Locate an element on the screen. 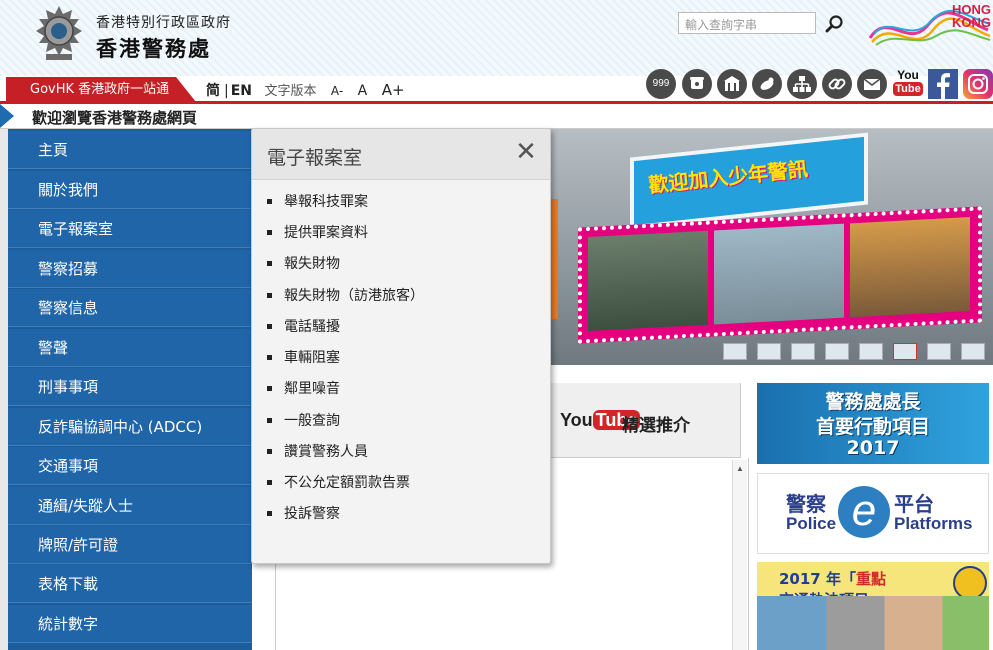 The width and height of the screenshot is (993, 650). banner-text: Platforms is located at coordinates (933, 523).